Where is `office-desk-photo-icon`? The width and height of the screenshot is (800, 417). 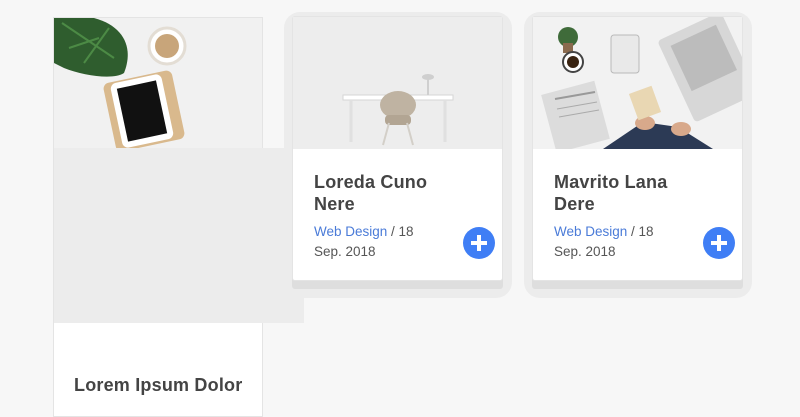
office-desk-photo-icon is located at coordinates (637, 83).